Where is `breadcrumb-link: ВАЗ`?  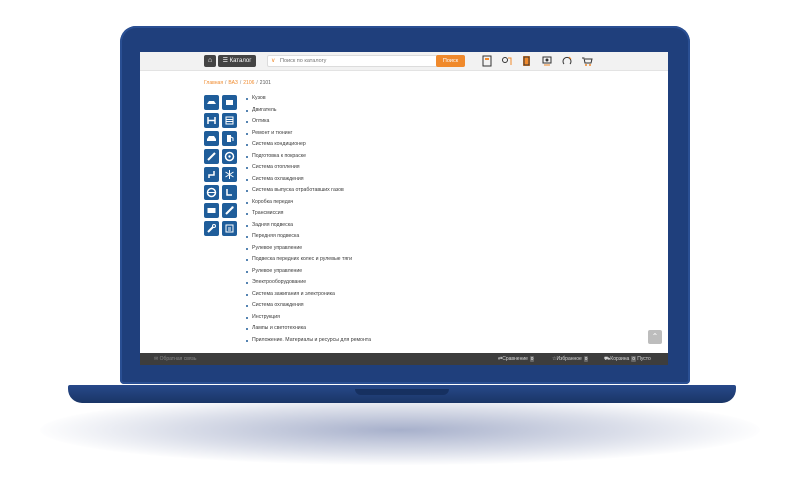
breadcrumb-link: ВАЗ is located at coordinates (232, 83).